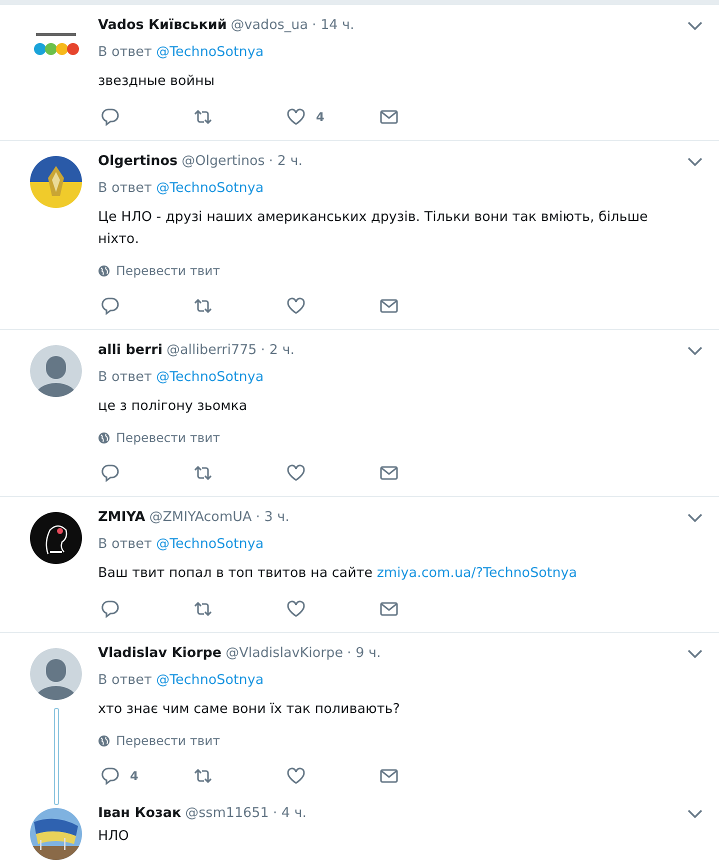 The image size is (719, 865). Describe the element at coordinates (114, 836) in the screenshot. I see `tweet-text: НЛО` at that location.